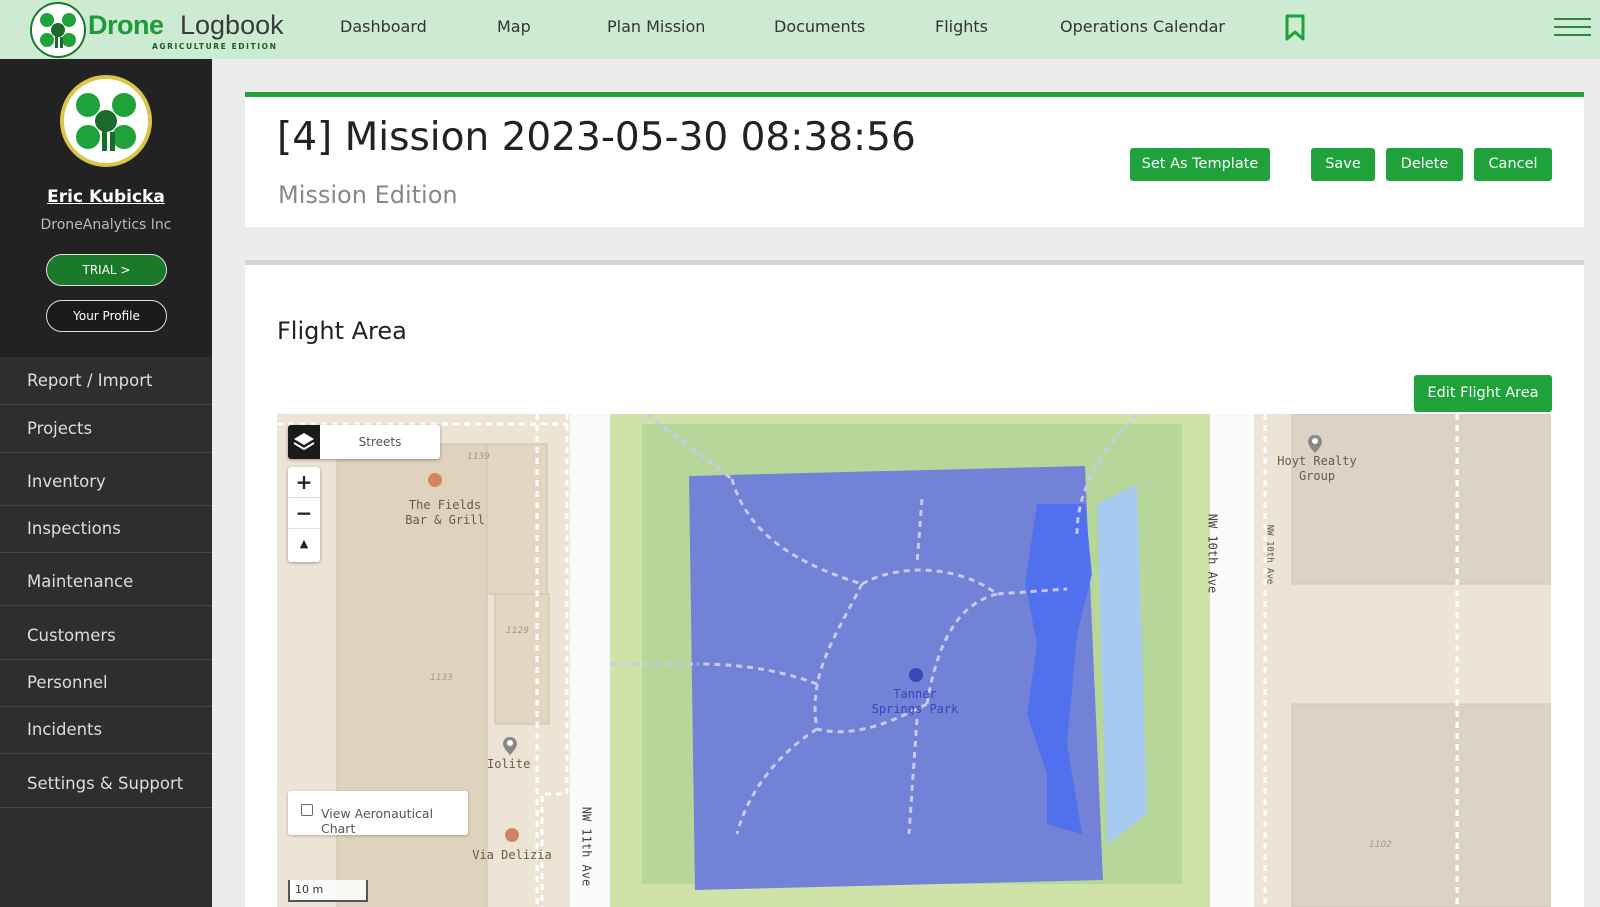 The width and height of the screenshot is (1600, 907). Describe the element at coordinates (1513, 164) in the screenshot. I see `cancel-button: Cancel` at that location.